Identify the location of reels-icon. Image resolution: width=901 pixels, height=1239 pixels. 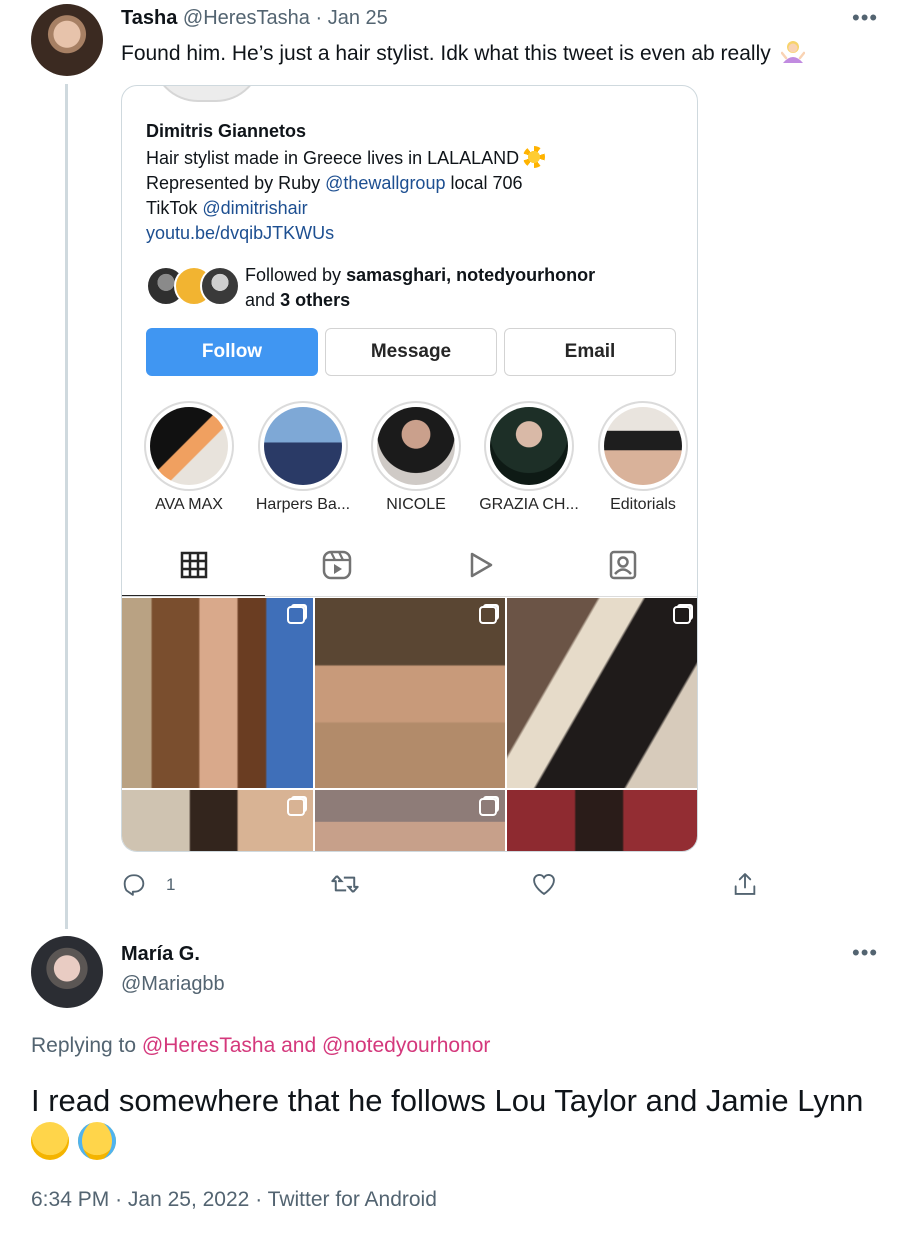
(337, 565).